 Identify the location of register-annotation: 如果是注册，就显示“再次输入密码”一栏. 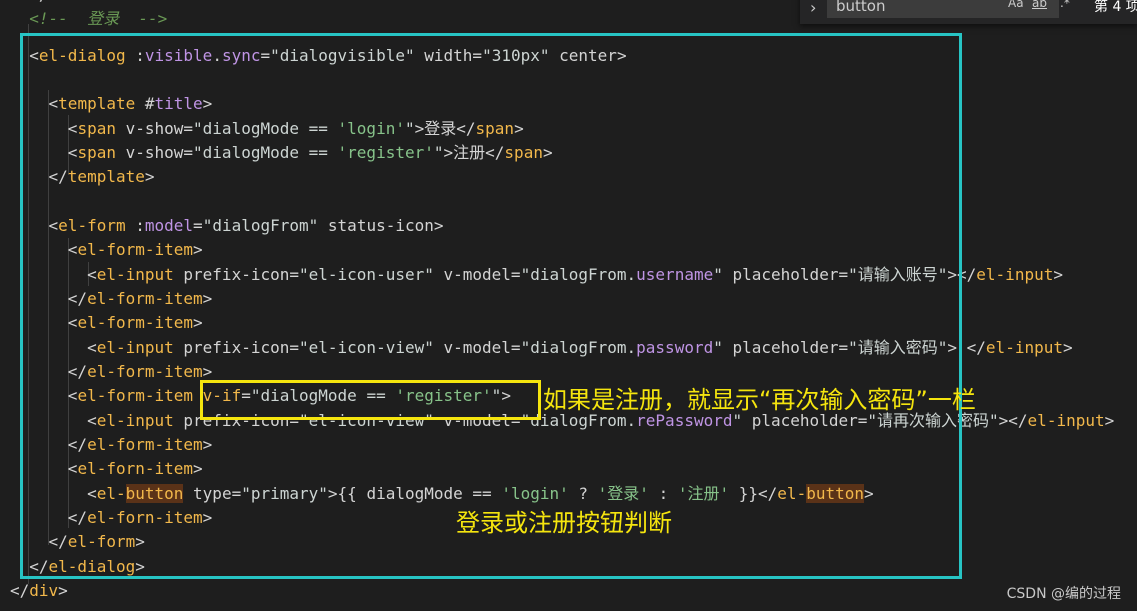
(759, 400).